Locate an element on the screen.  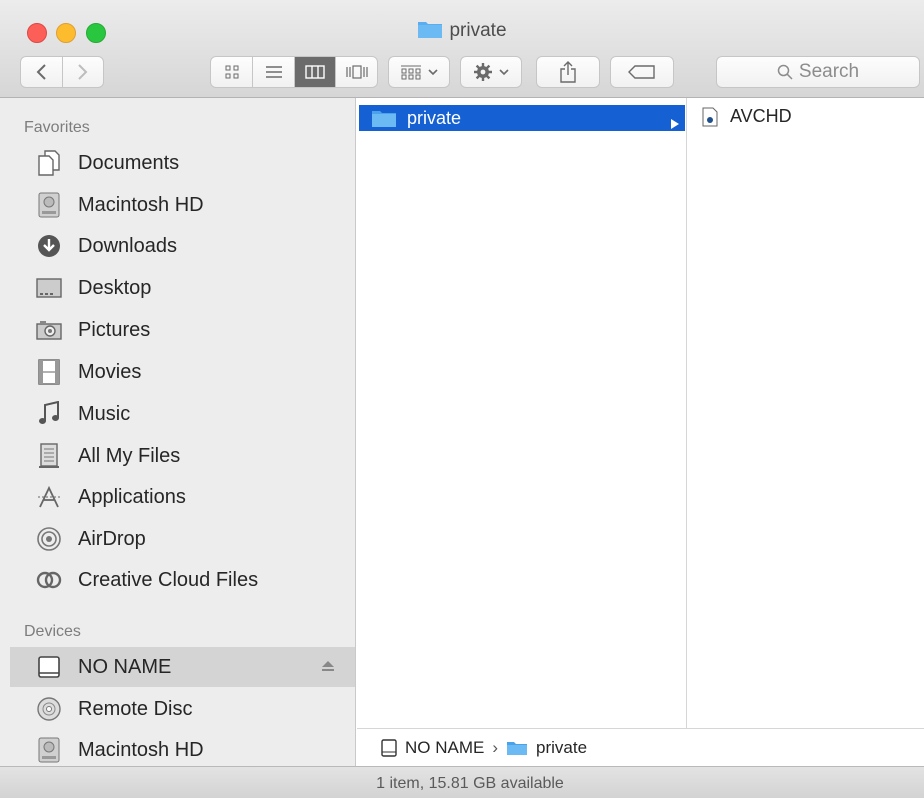
back-button is located at coordinates (41, 72).